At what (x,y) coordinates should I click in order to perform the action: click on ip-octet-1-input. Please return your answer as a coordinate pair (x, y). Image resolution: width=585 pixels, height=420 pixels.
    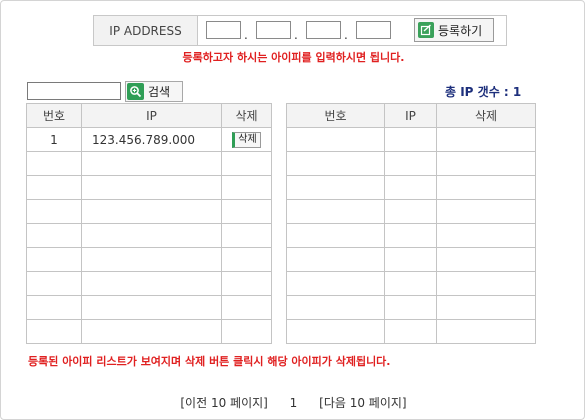
    Looking at the image, I should click on (223, 30).